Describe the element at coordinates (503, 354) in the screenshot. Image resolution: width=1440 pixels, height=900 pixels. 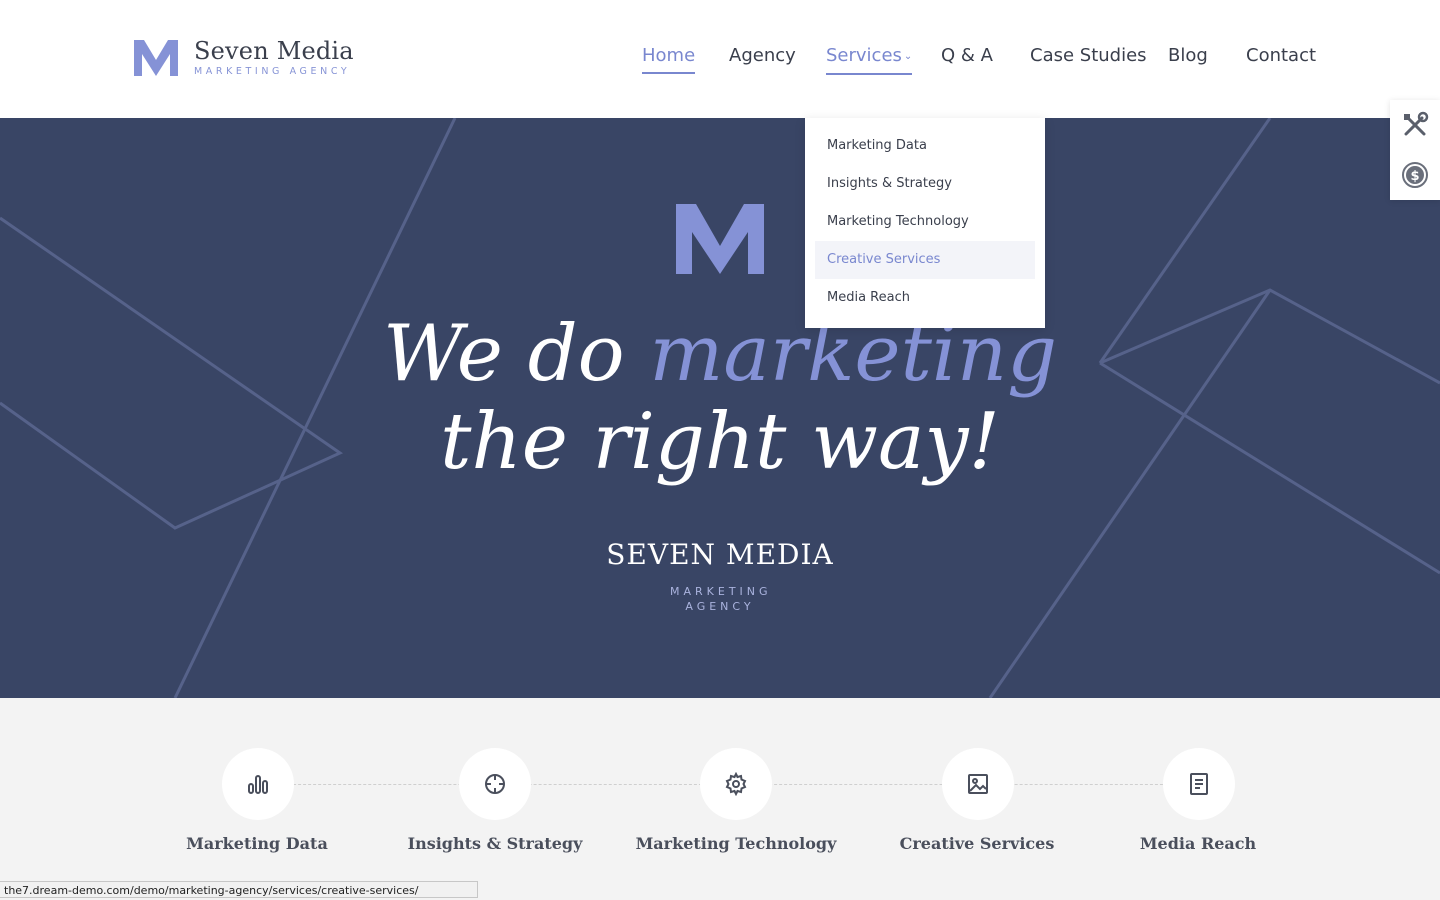
I see `hero-headline-part1: We do` at that location.